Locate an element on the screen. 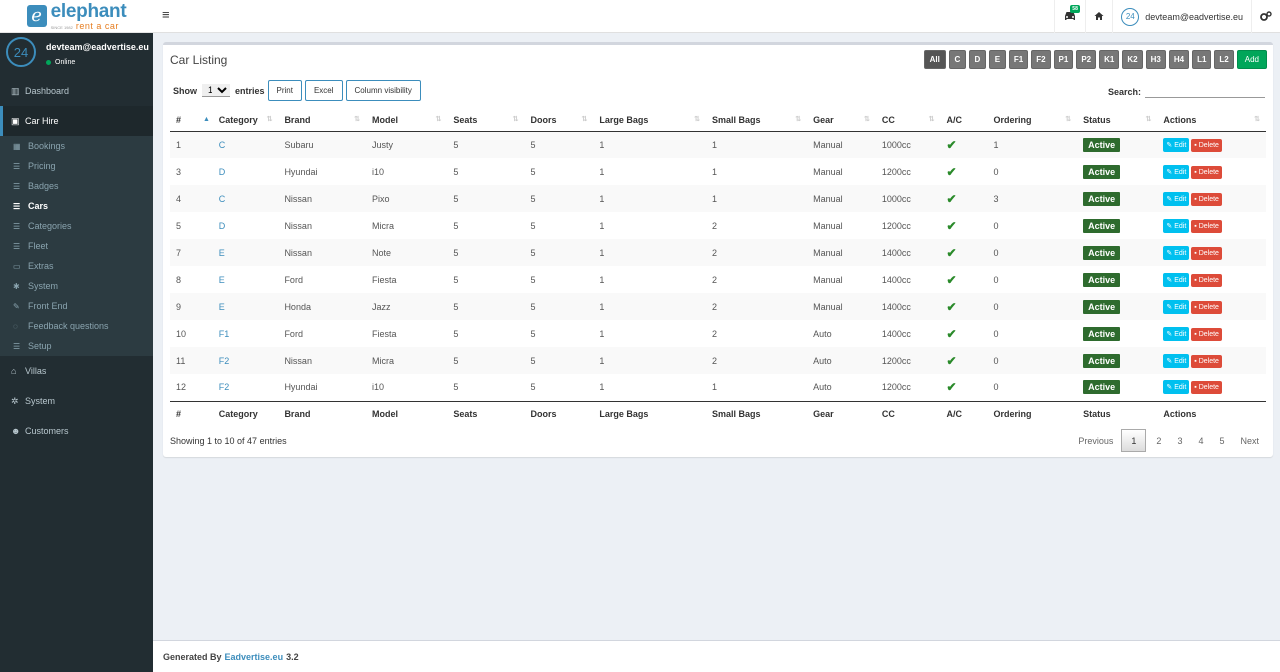 The image size is (1280, 672). entries-select: 10 is located at coordinates (216, 90).